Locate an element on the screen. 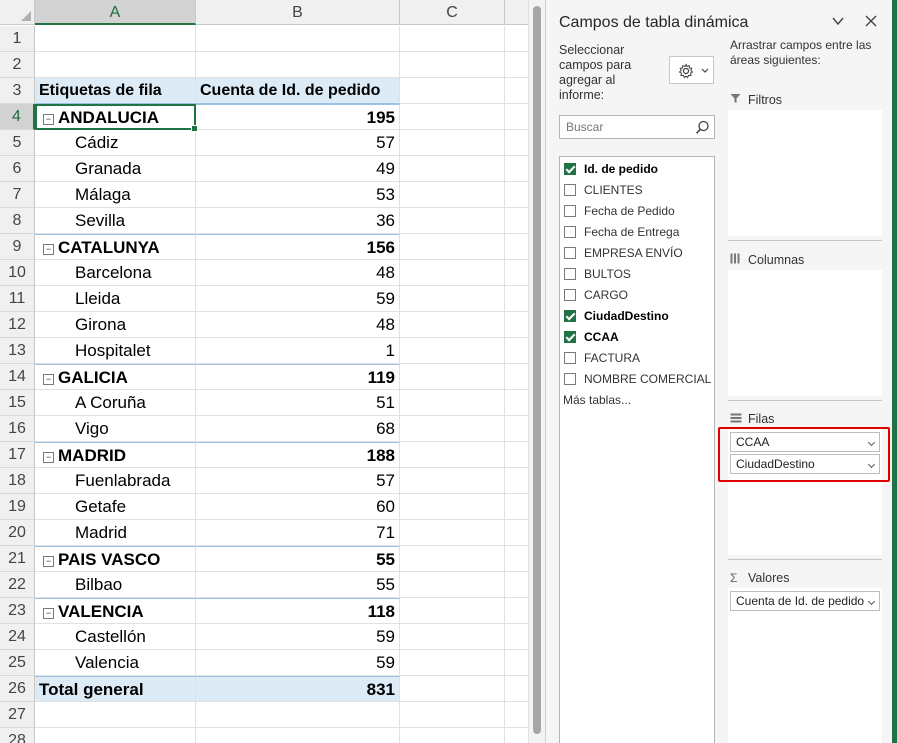  column-header-c: C is located at coordinates (452, 12).